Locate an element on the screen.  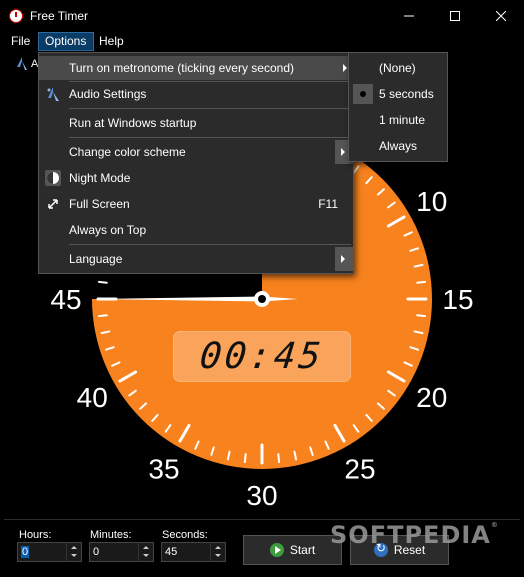
menu-item-language: Language is located at coordinates (196, 259).